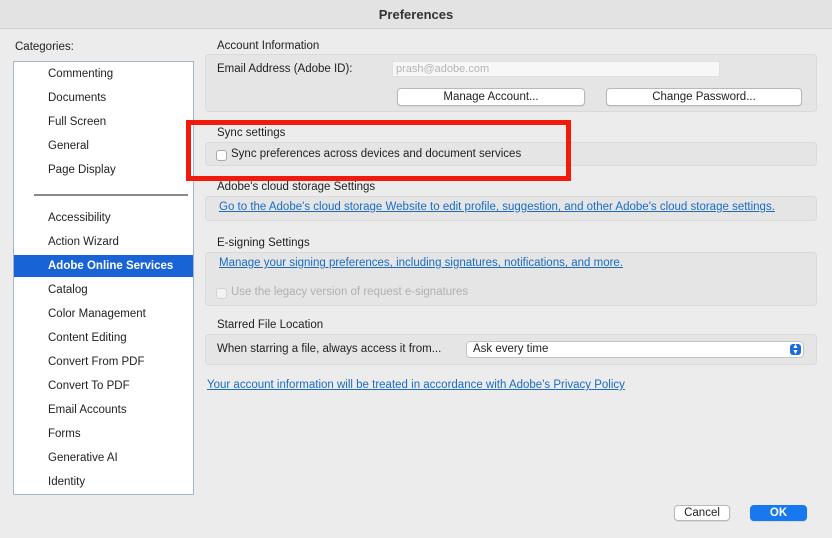  What do you see at coordinates (103, 170) in the screenshot?
I see `category-page-display: Page Display` at bounding box center [103, 170].